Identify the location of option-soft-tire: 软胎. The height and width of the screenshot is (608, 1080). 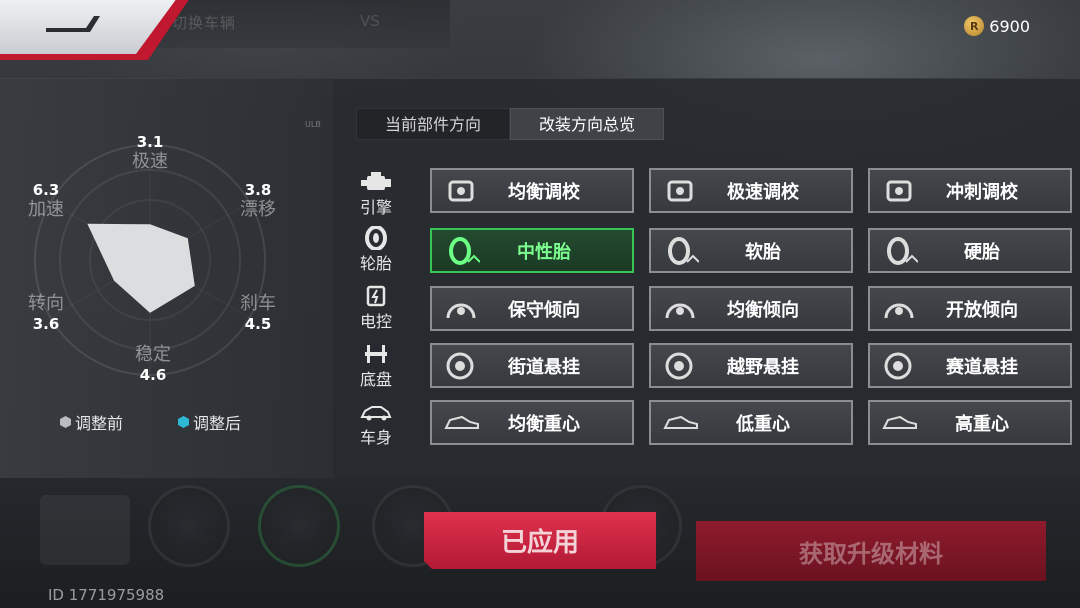
(751, 250).